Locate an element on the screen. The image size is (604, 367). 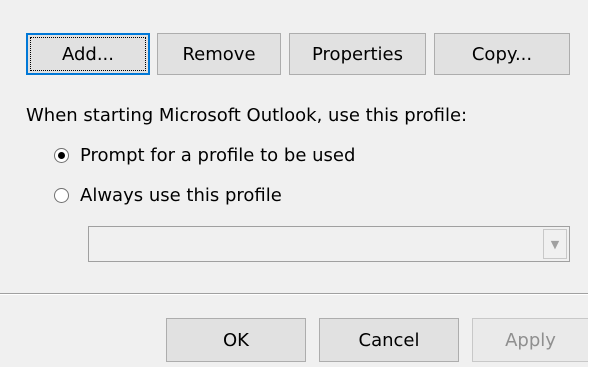
cancel-button: Cancel is located at coordinates (389, 340).